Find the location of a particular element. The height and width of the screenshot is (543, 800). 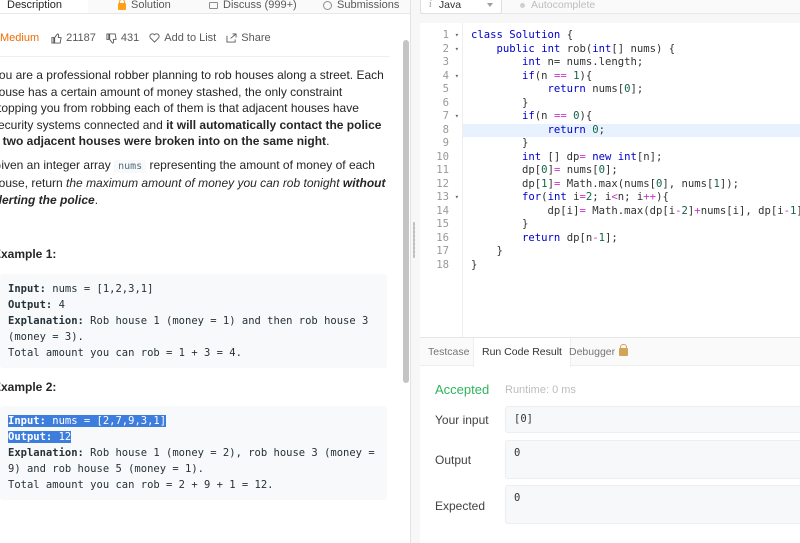

code-line: int n= nums.length; is located at coordinates (635, 63).